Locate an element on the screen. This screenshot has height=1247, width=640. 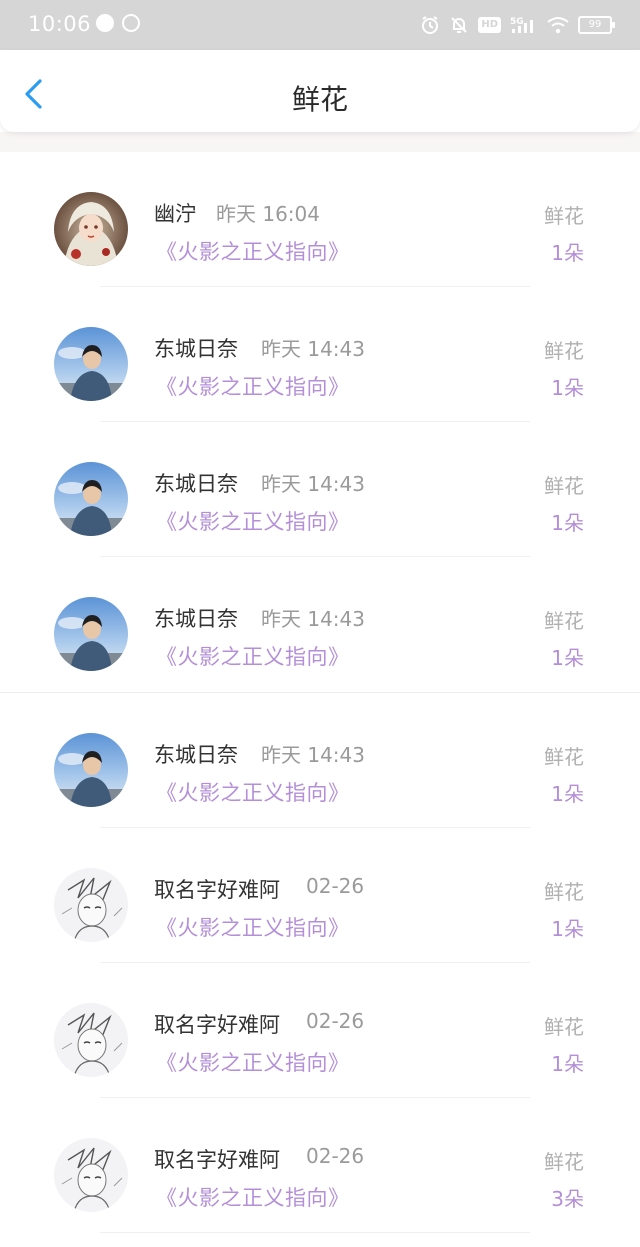
mute-bell-icon is located at coordinates (459, 25).